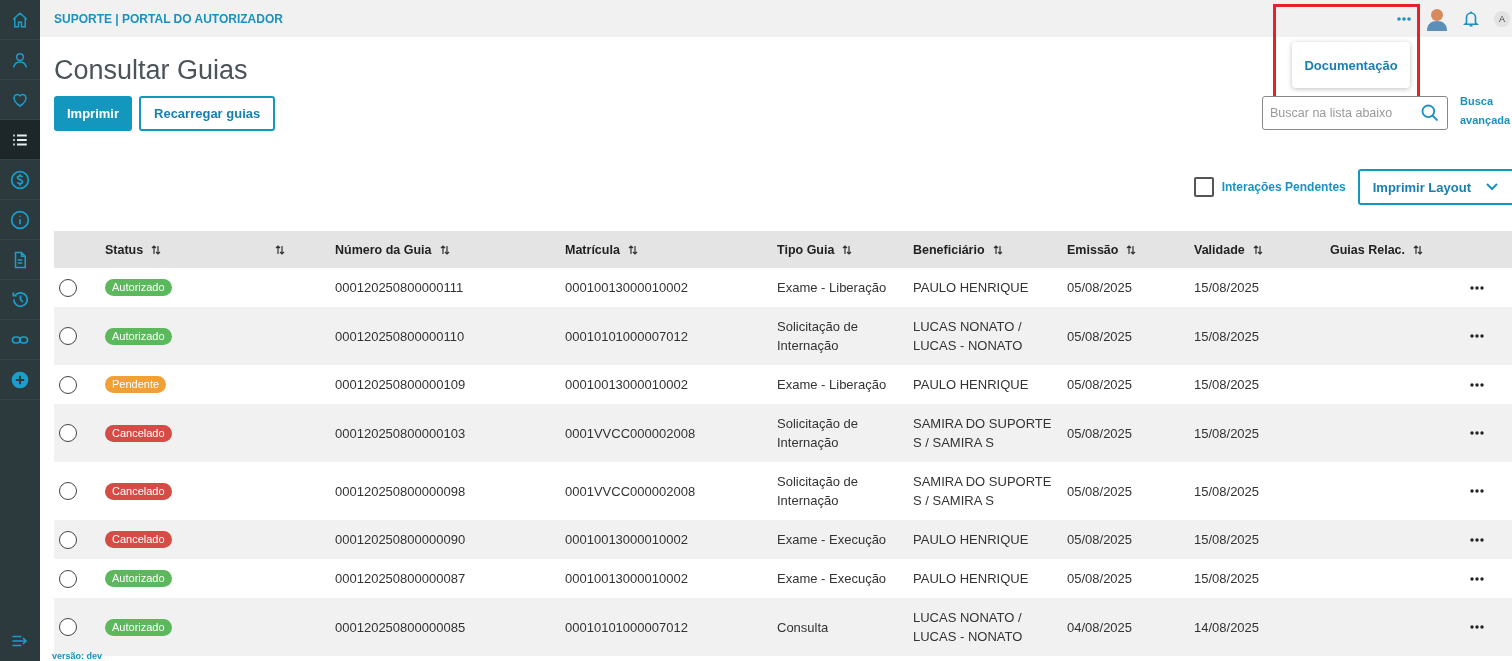 The height and width of the screenshot is (661, 1512). What do you see at coordinates (1283, 187) in the screenshot?
I see `checkbox-label: Interações Pendentes` at bounding box center [1283, 187].